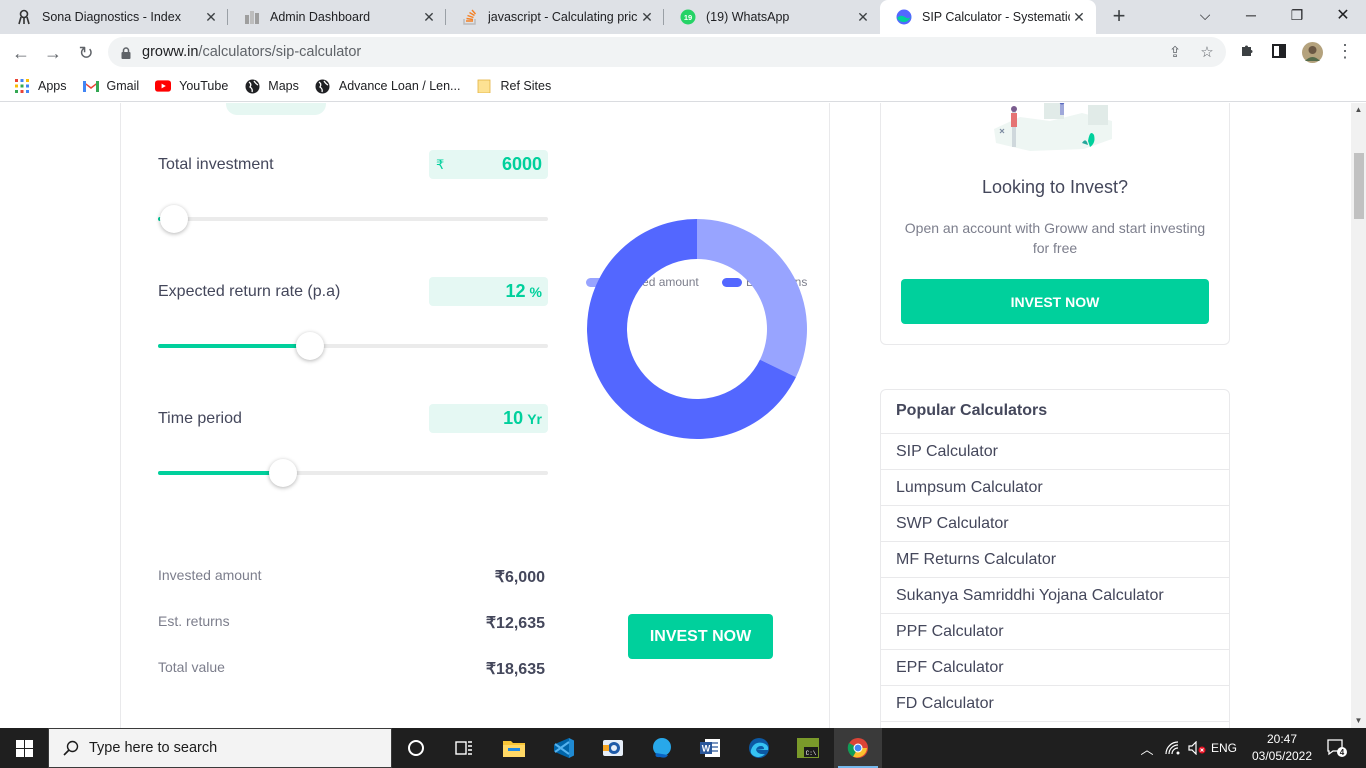  What do you see at coordinates (1055, 596) in the screenshot?
I see `popular-item-sukanya: Sukanya Samriddhi Yojana Calculator` at bounding box center [1055, 596].